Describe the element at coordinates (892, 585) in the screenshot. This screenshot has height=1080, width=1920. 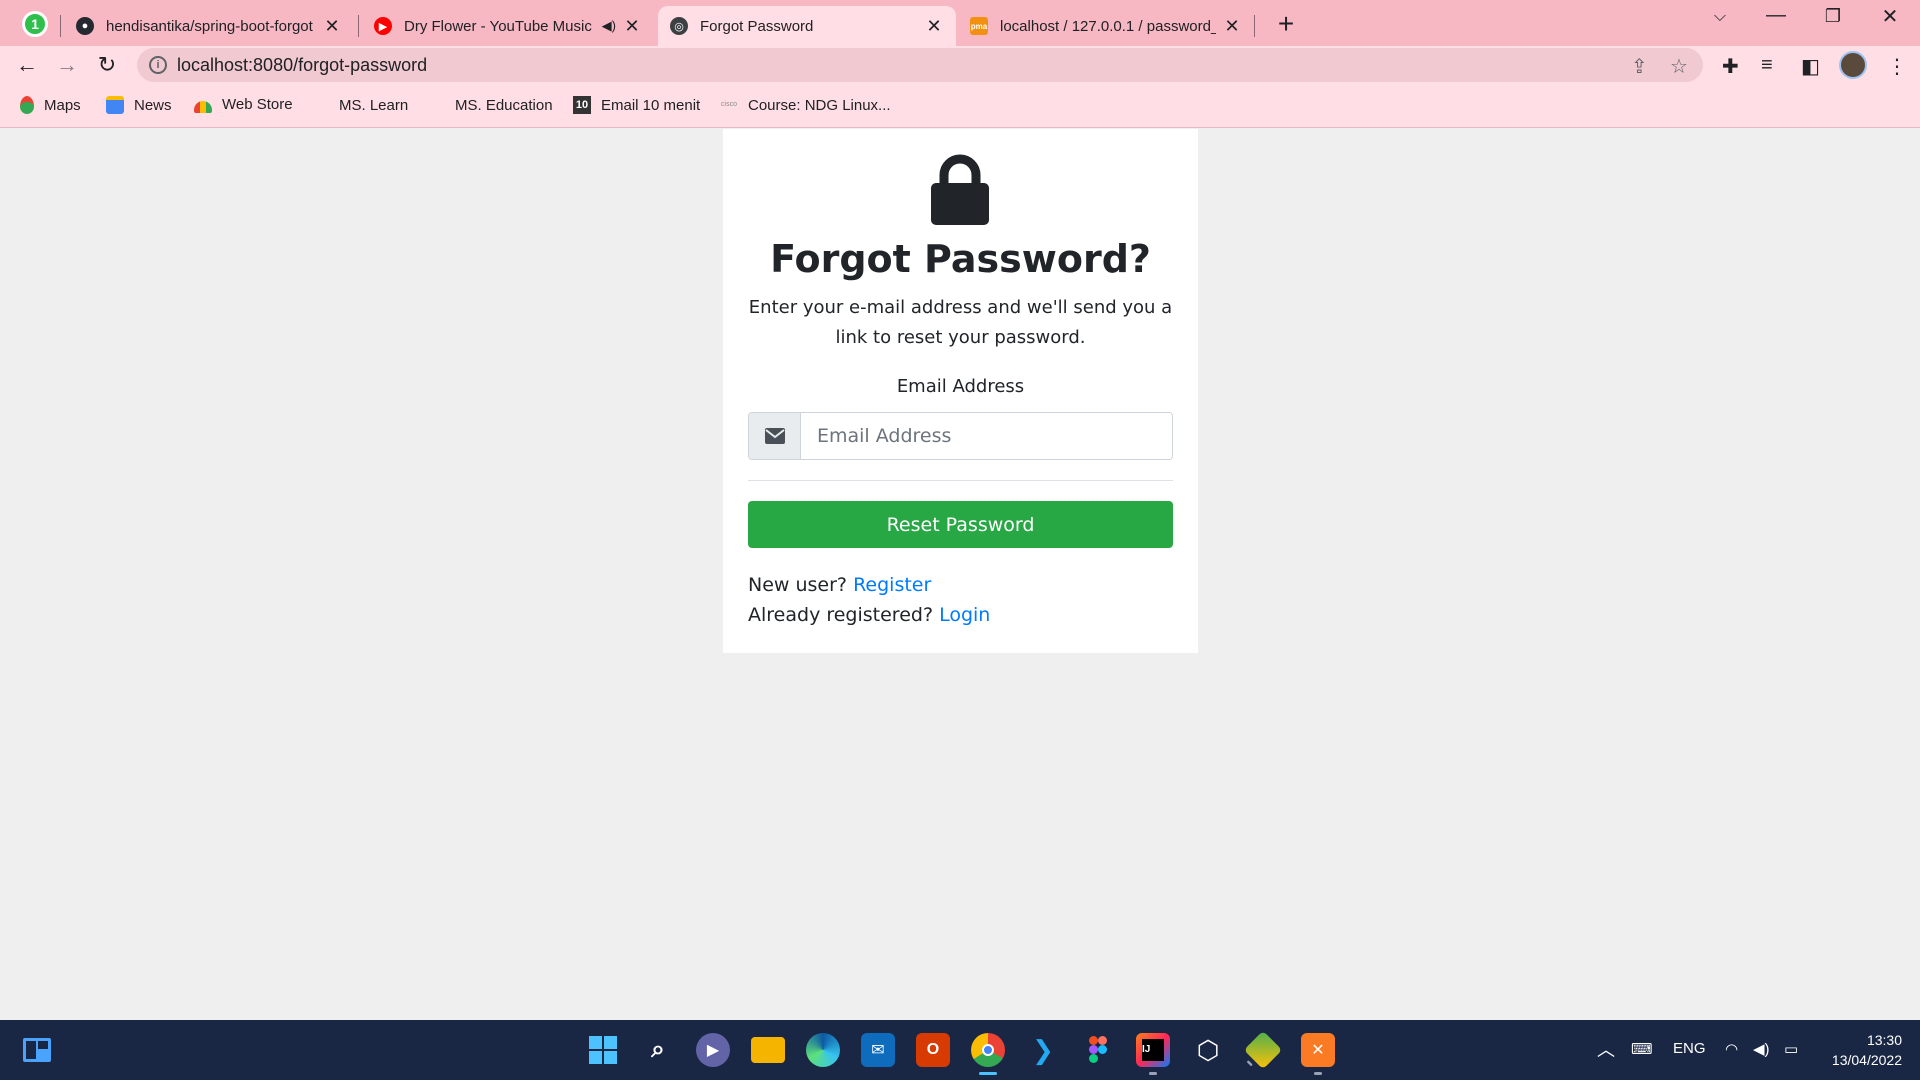
I see `register-link: Register` at that location.